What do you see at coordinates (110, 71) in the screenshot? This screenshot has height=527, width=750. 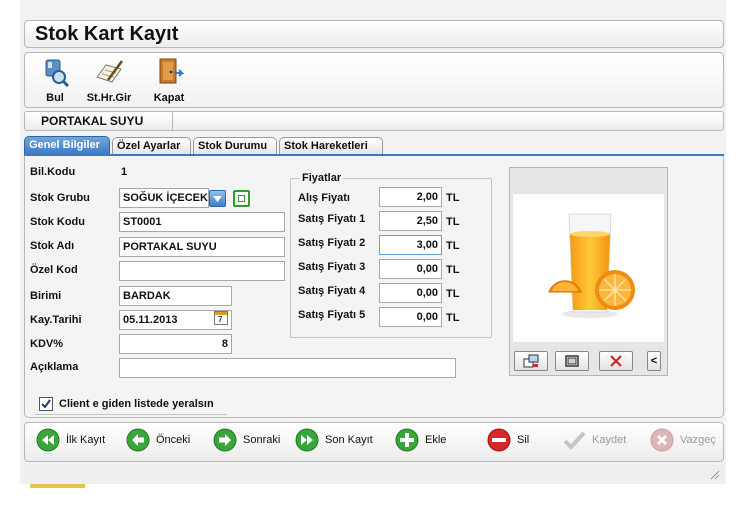 I see `notepad-pen-icon` at bounding box center [110, 71].